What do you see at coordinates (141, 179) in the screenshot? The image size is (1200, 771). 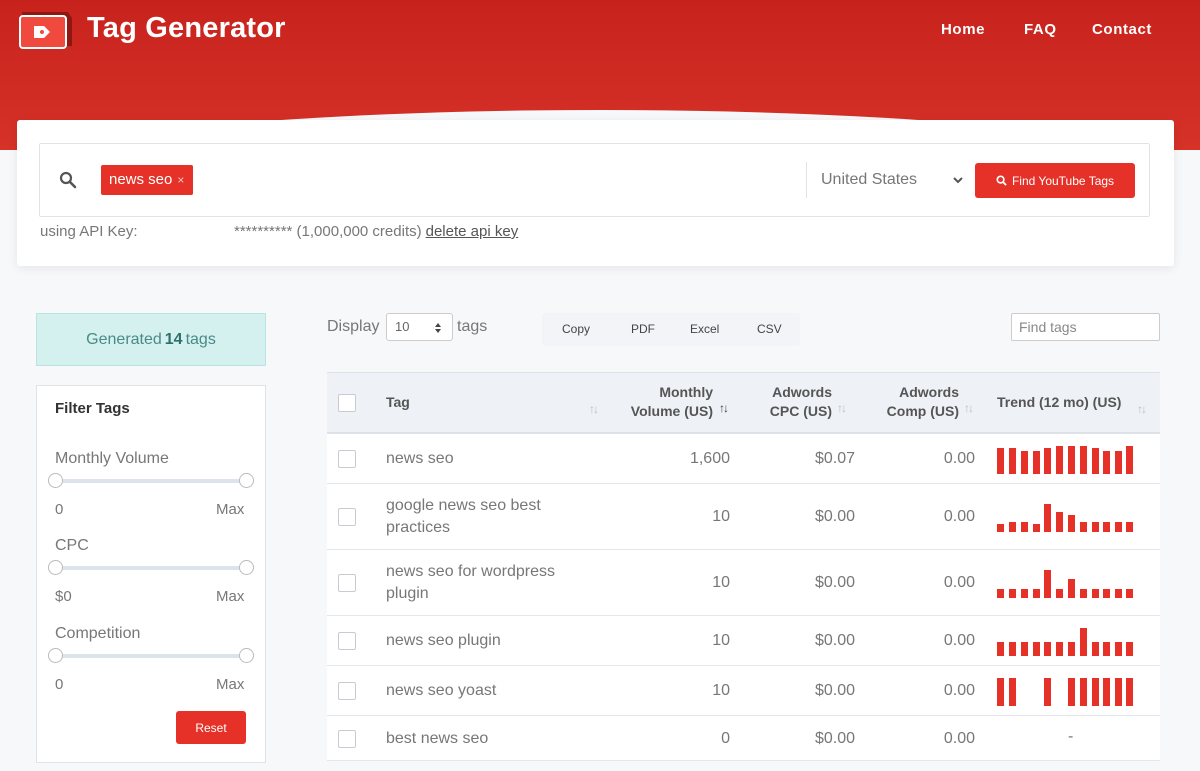 I see `keyword-chip-label: news seo` at bounding box center [141, 179].